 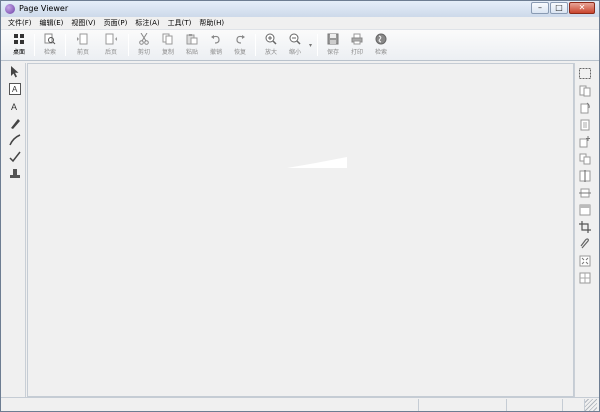 What do you see at coordinates (110, 52) in the screenshot?
I see `next-page-label: 后页` at bounding box center [110, 52].